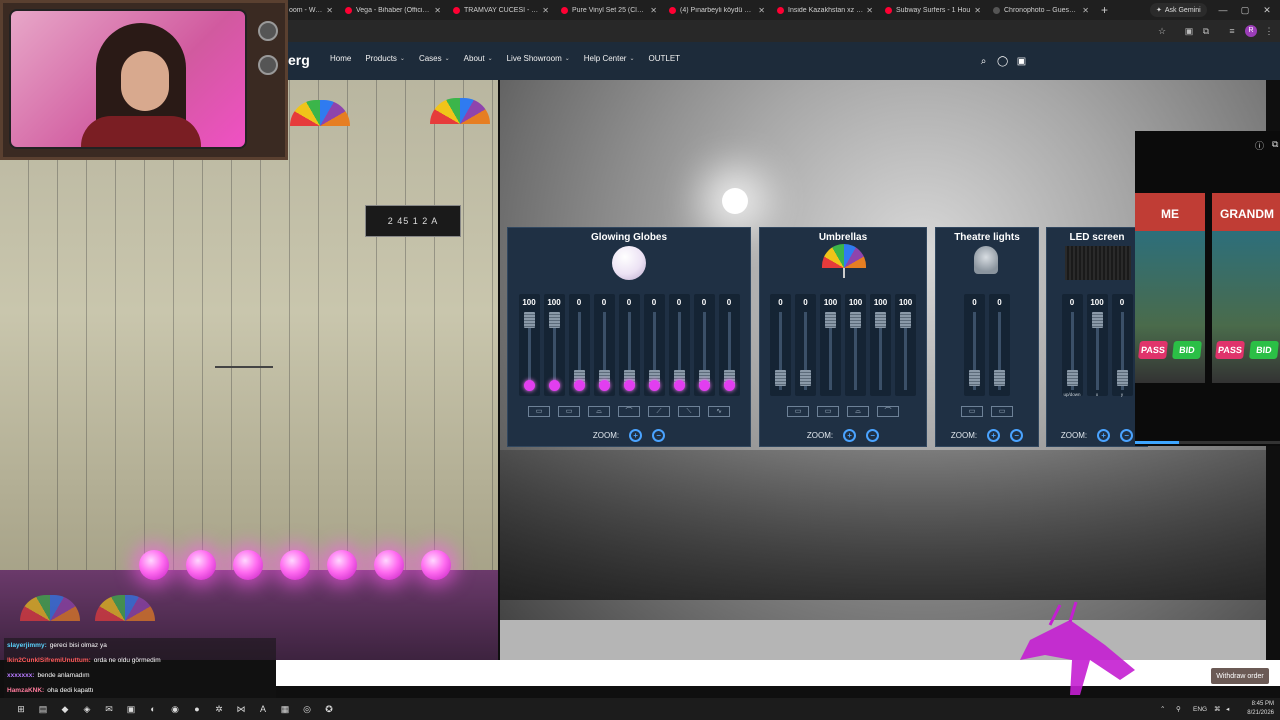 This screenshot has height=720, width=1280. Describe the element at coordinates (609, 10) in the screenshot. I see `browser-tab: Pure Vinyl Set 25 (Classic H✕` at that location.